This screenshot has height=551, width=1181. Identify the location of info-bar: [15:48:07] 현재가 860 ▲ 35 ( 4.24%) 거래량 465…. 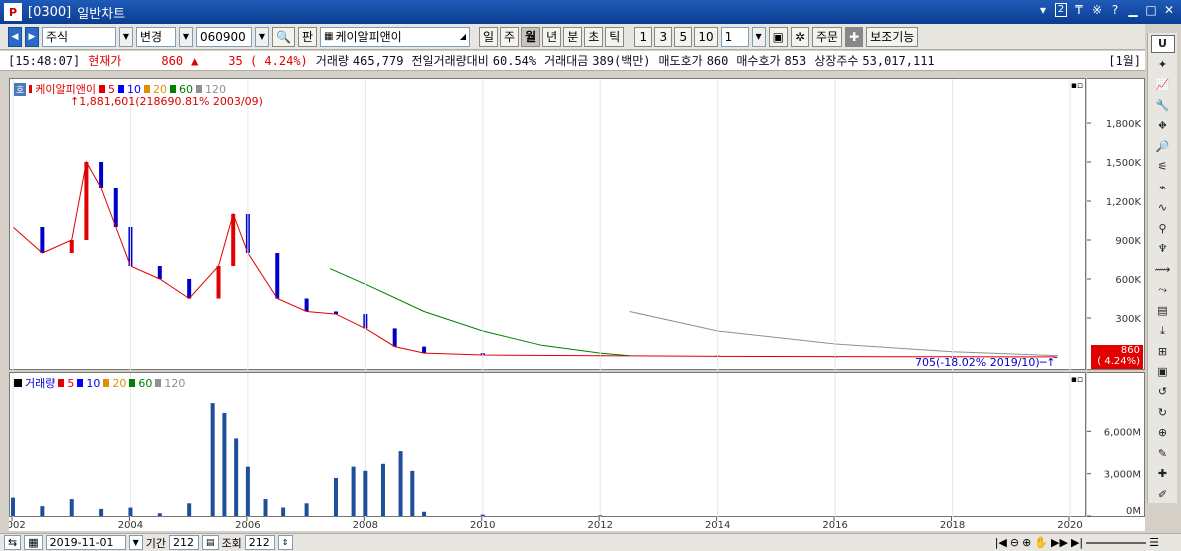
(572, 61).